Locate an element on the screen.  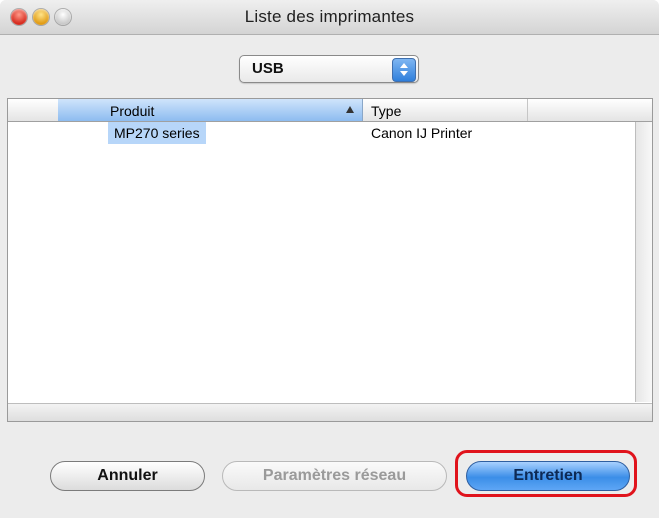
cell-product: MP270 series is located at coordinates (157, 133).